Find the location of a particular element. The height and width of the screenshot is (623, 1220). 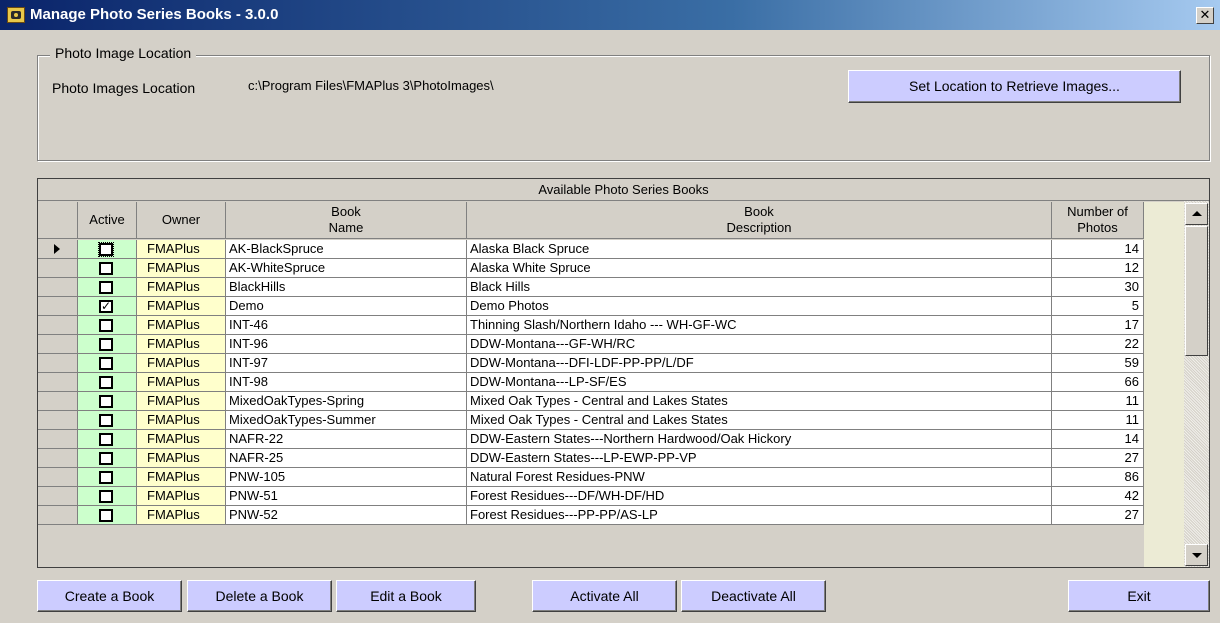

deactivate-all-button: Deactivate All is located at coordinates (753, 596).